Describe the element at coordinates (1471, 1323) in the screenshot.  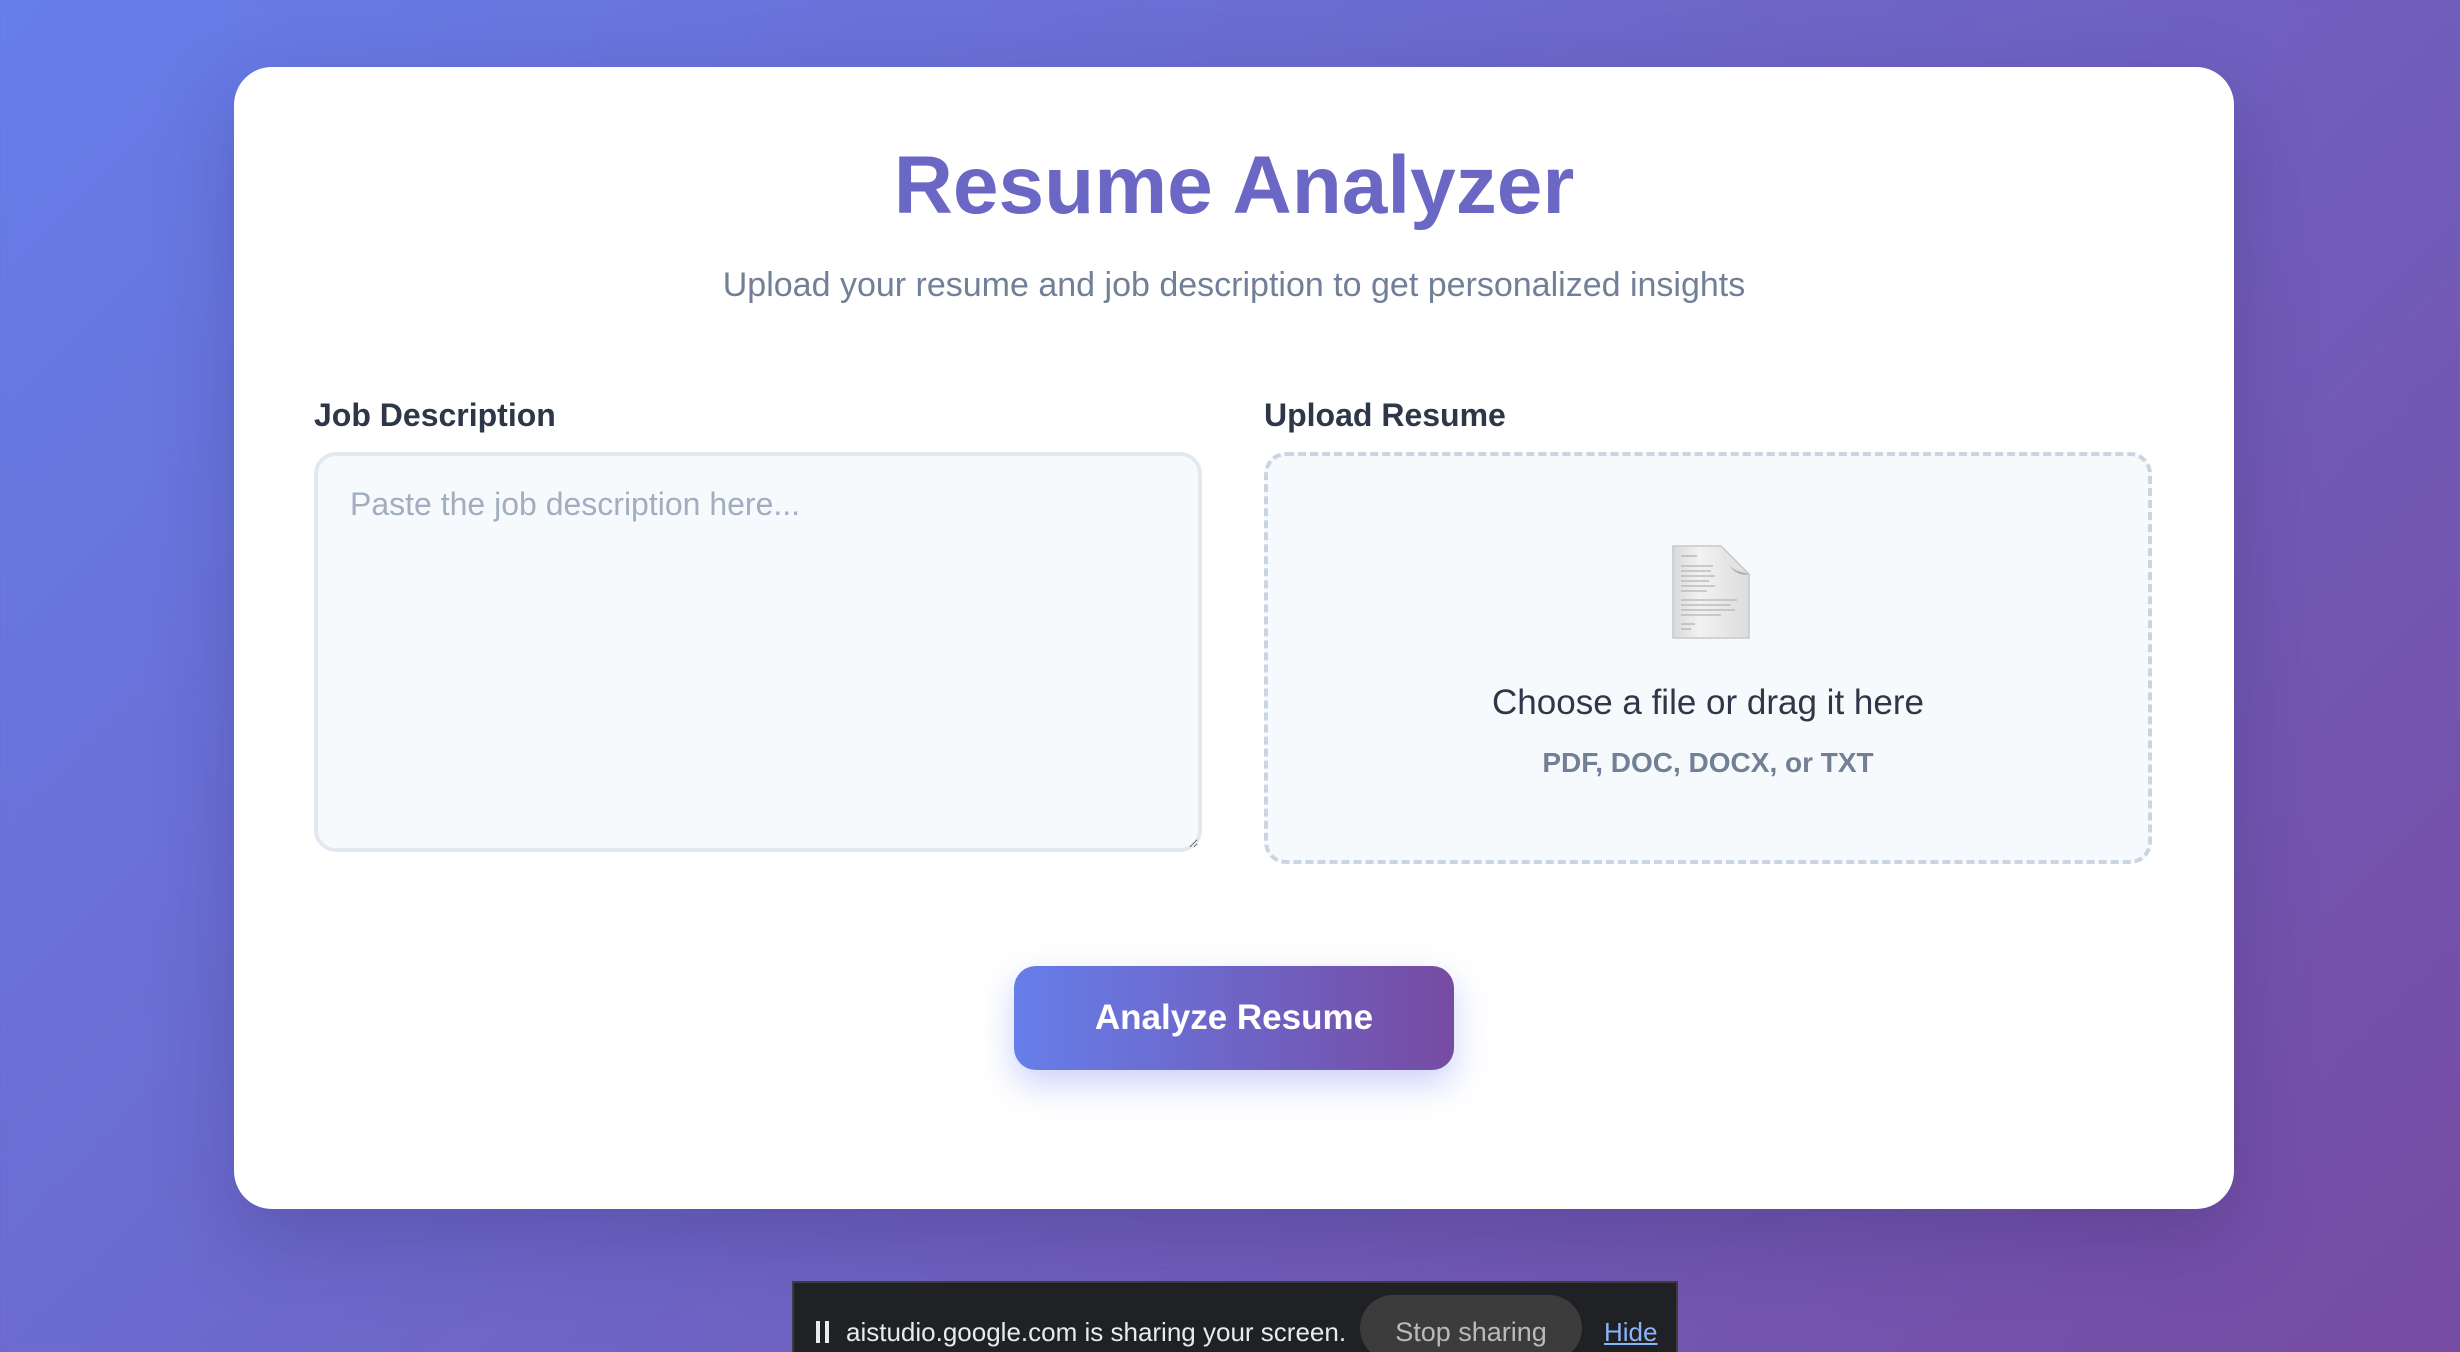
I see `stop-sharing-button: Stop sharing` at that location.